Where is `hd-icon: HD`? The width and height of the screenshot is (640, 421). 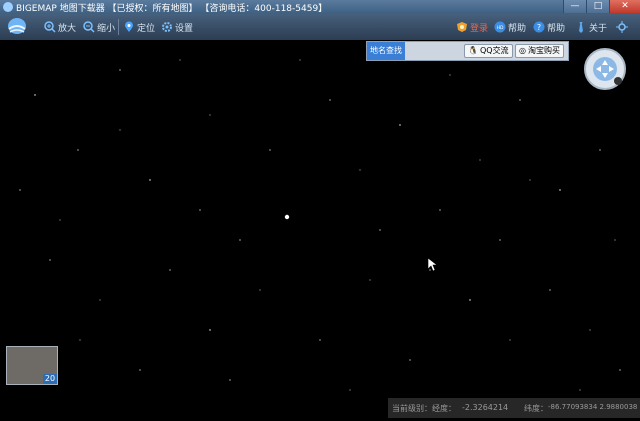
hd-icon: HD is located at coordinates (500, 27).